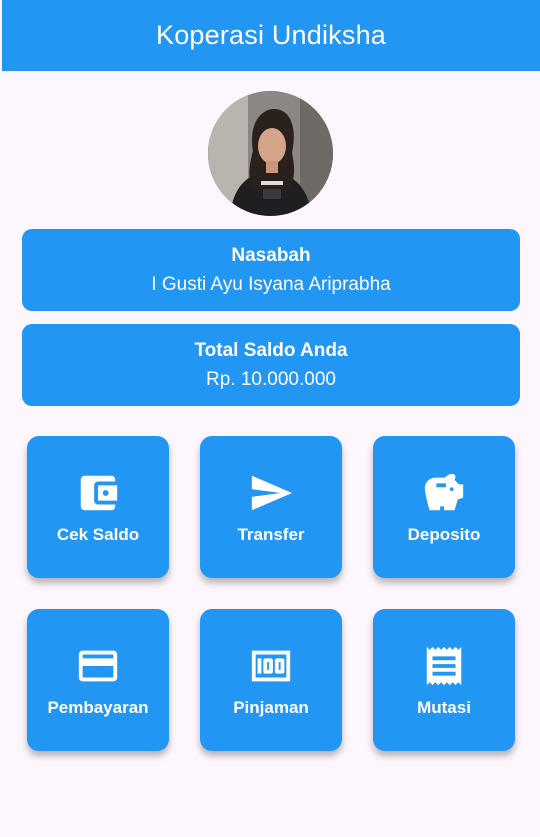  What do you see at coordinates (444, 492) in the screenshot?
I see `piggy-bank-icon` at bounding box center [444, 492].